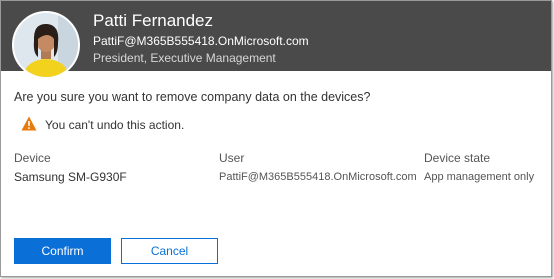  I want to click on column-header-device: Device, so click(32, 158).